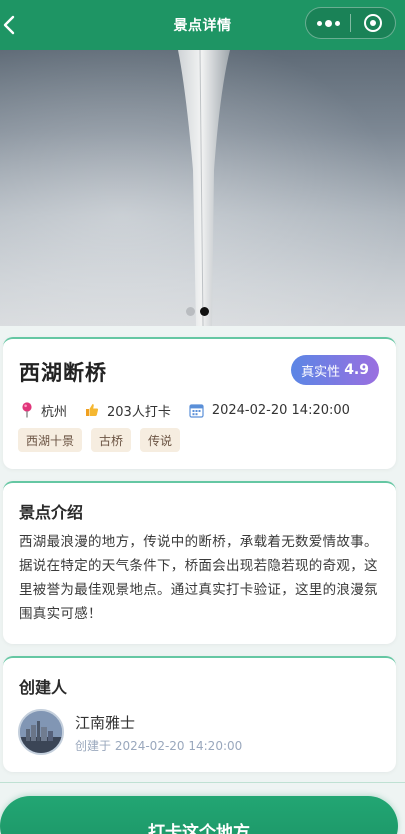 The image size is (405, 834). Describe the element at coordinates (111, 440) in the screenshot. I see `tag-chip: 古桥` at that location.